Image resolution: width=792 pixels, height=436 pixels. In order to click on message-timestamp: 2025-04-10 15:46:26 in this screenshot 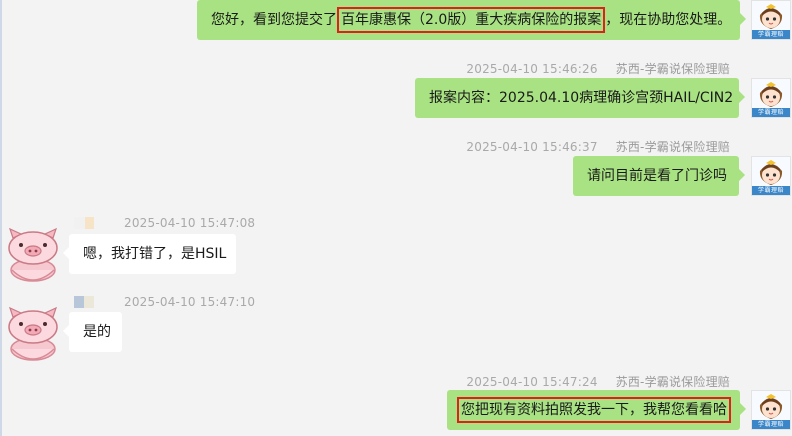, I will do `click(532, 69)`.